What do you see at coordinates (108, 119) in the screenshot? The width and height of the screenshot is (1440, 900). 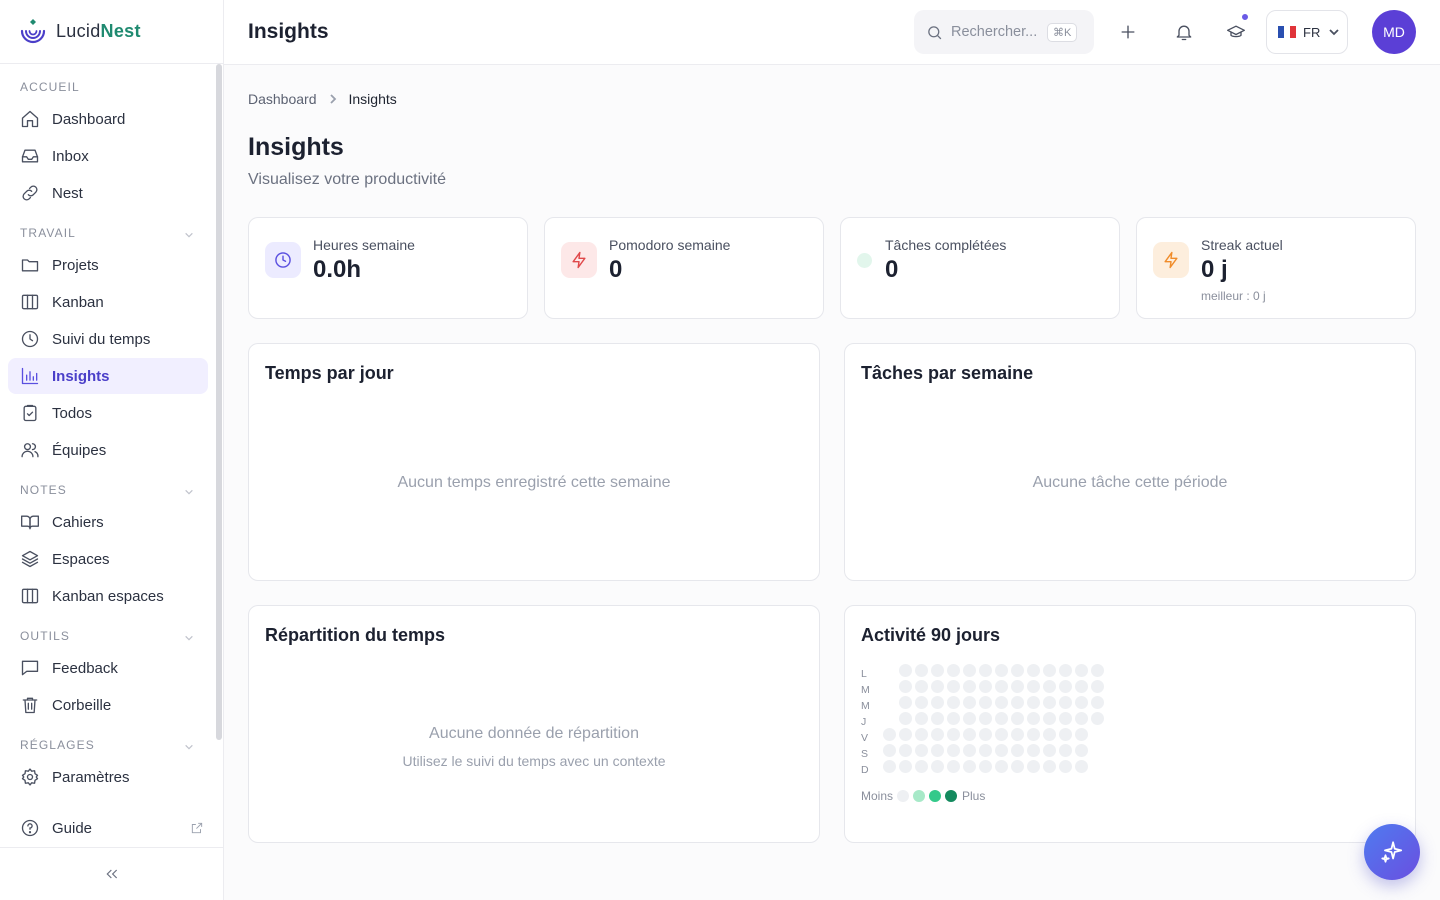 I see `sidebar-item-dashboard: Dashboard` at bounding box center [108, 119].